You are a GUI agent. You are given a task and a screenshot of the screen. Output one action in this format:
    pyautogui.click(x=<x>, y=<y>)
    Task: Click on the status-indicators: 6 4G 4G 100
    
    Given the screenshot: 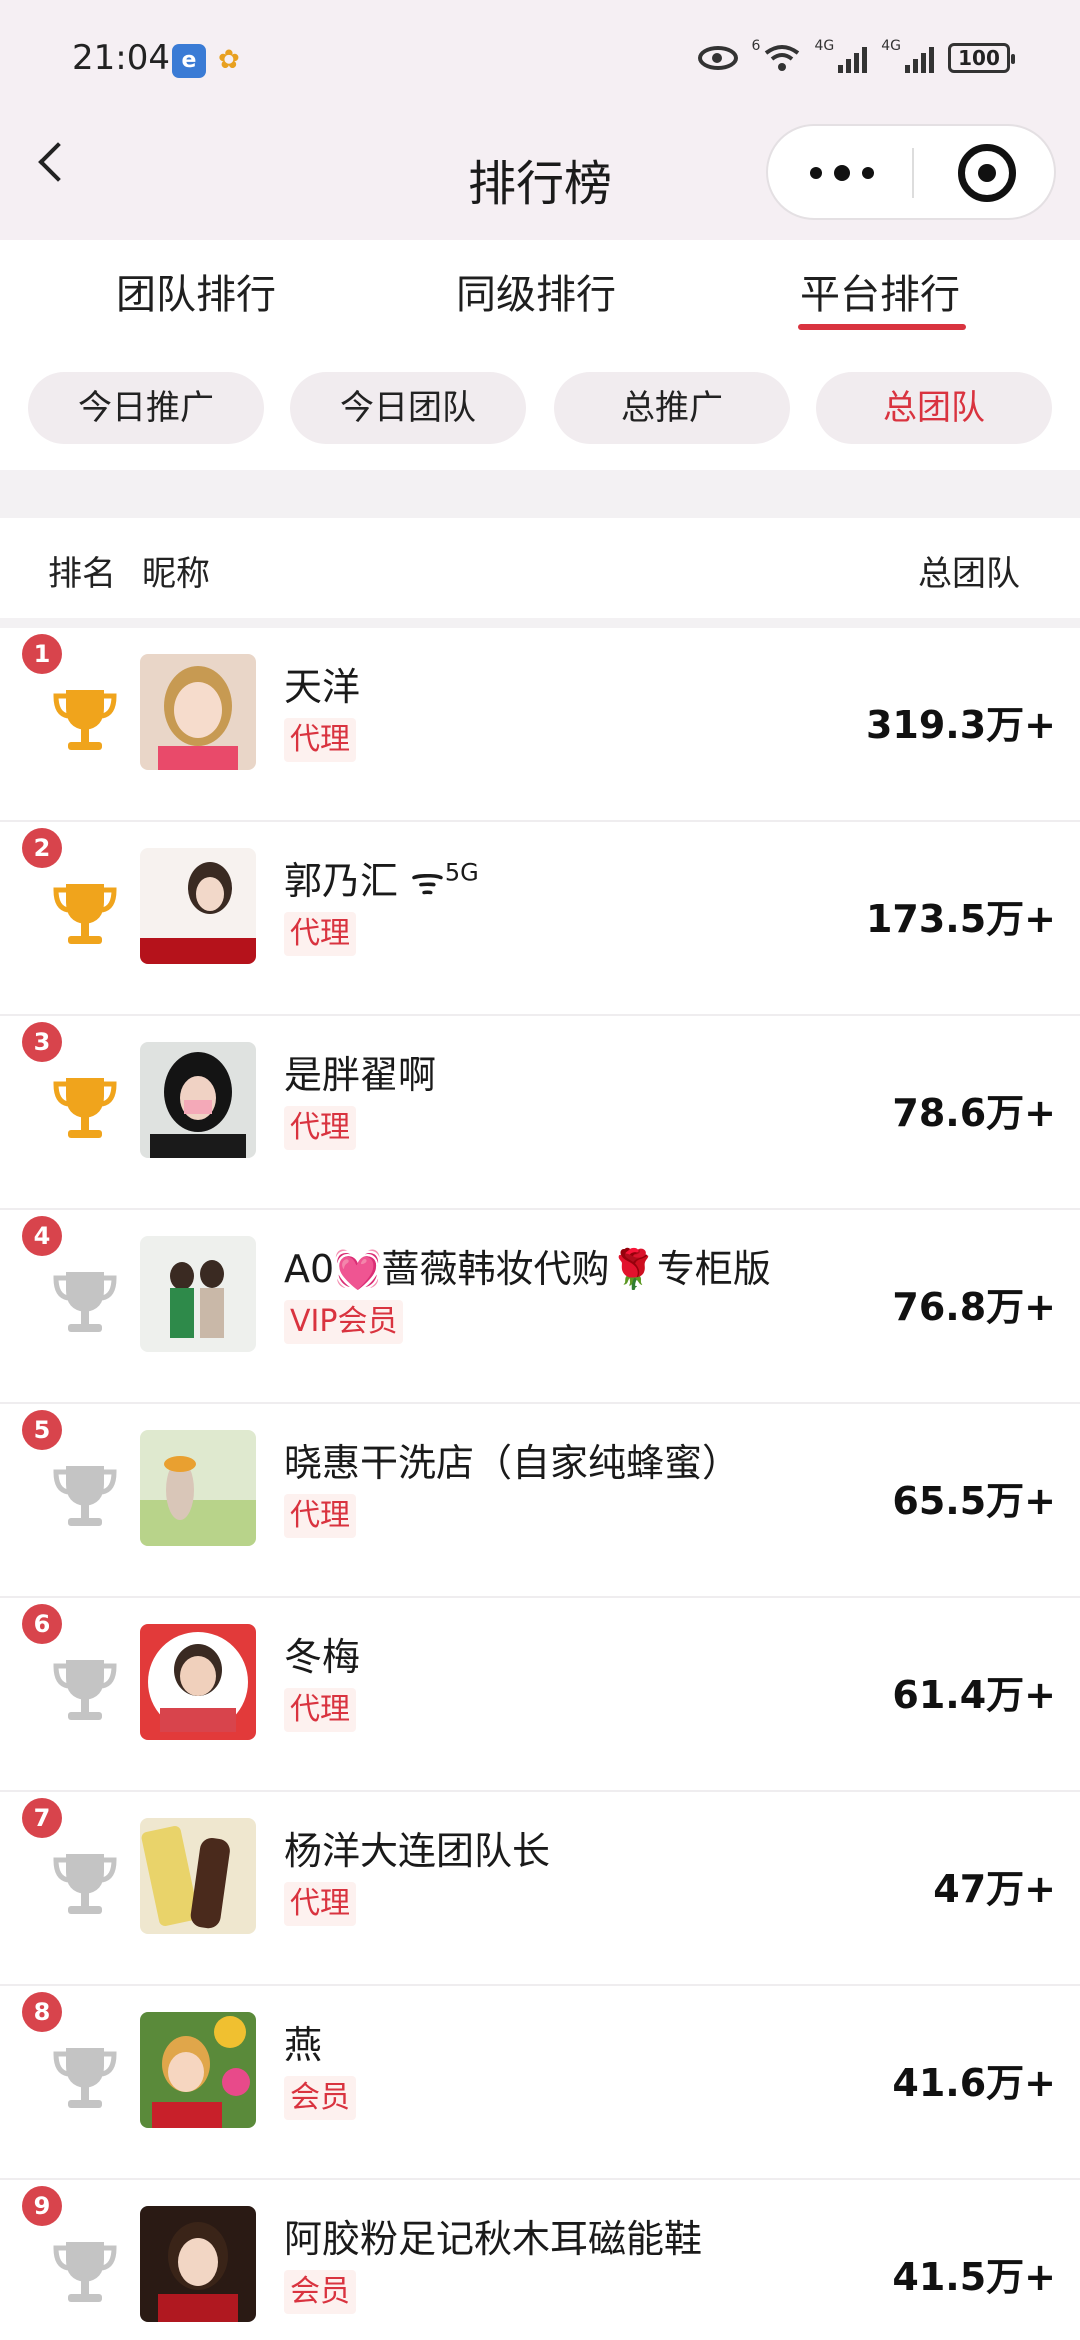 What is the action you would take?
    pyautogui.click(x=856, y=58)
    